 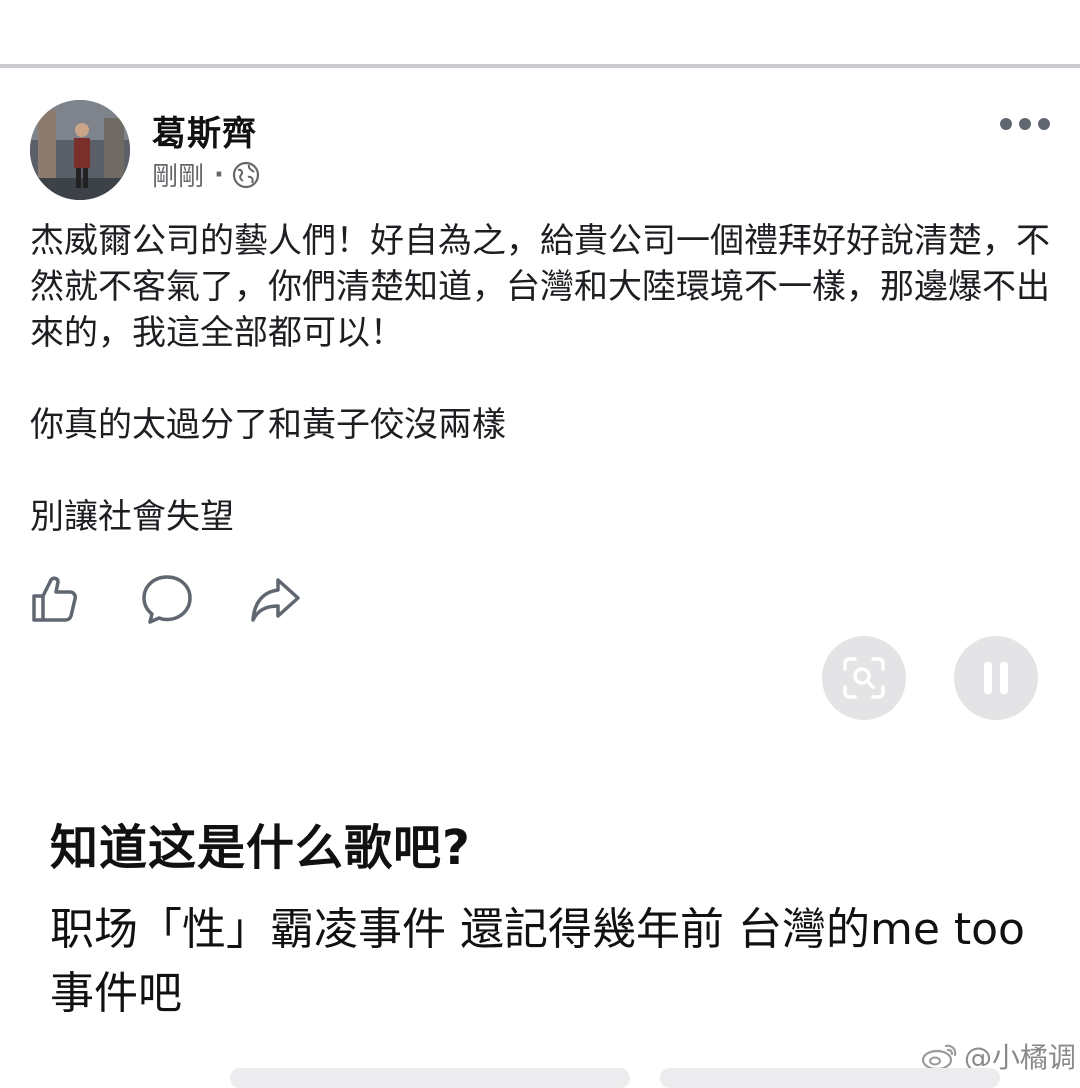 What do you see at coordinates (246, 175) in the screenshot?
I see `globe-icon` at bounding box center [246, 175].